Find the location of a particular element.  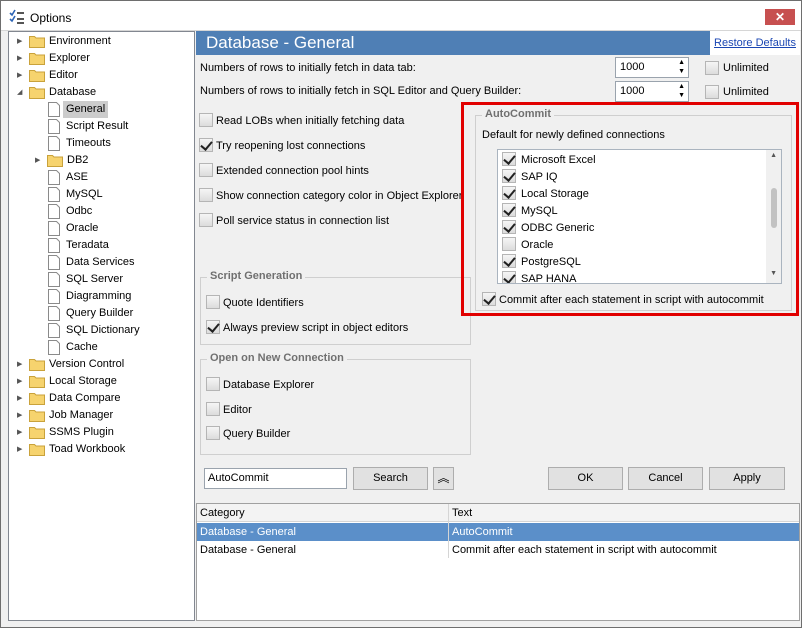

tree-item-label: SQL Dictionary is located at coordinates (103, 330).